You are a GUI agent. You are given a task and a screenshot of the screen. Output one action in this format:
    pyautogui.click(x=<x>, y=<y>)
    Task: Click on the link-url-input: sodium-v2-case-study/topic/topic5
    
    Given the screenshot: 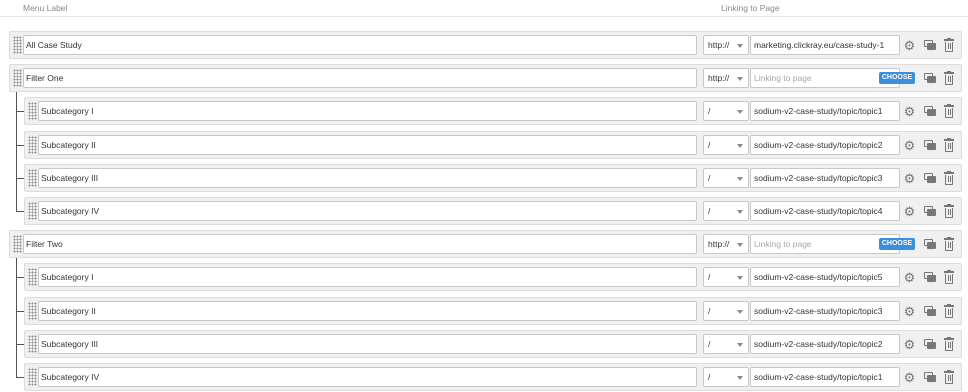 What is the action you would take?
    pyautogui.click(x=825, y=277)
    